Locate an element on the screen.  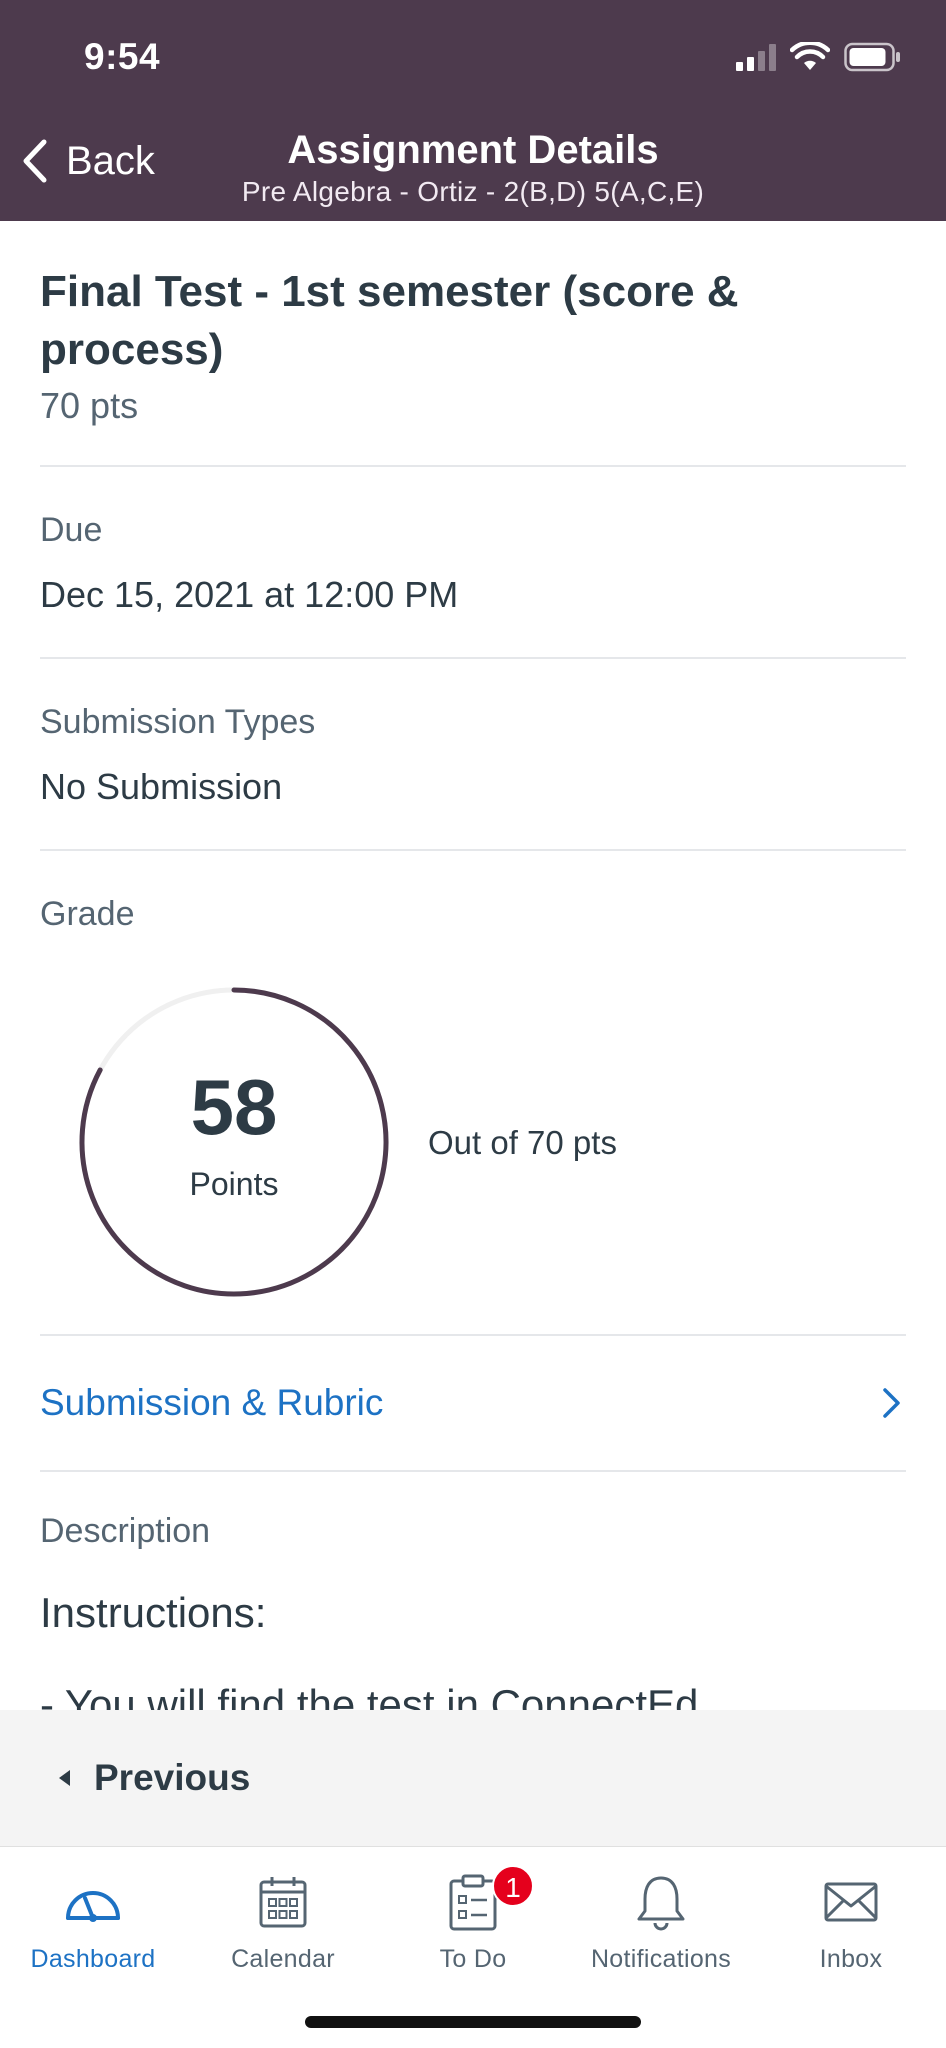
tab-label: Dashboard is located at coordinates (93, 1959).